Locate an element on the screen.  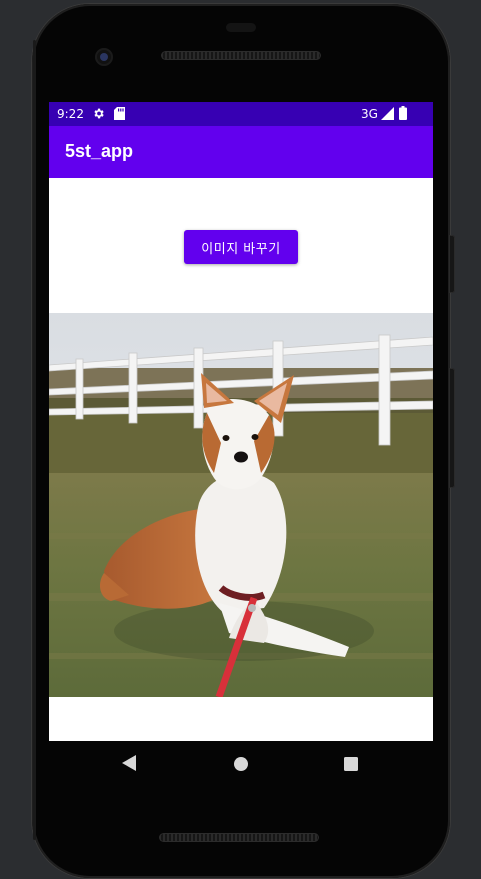
settings-icon is located at coordinates (98, 115).